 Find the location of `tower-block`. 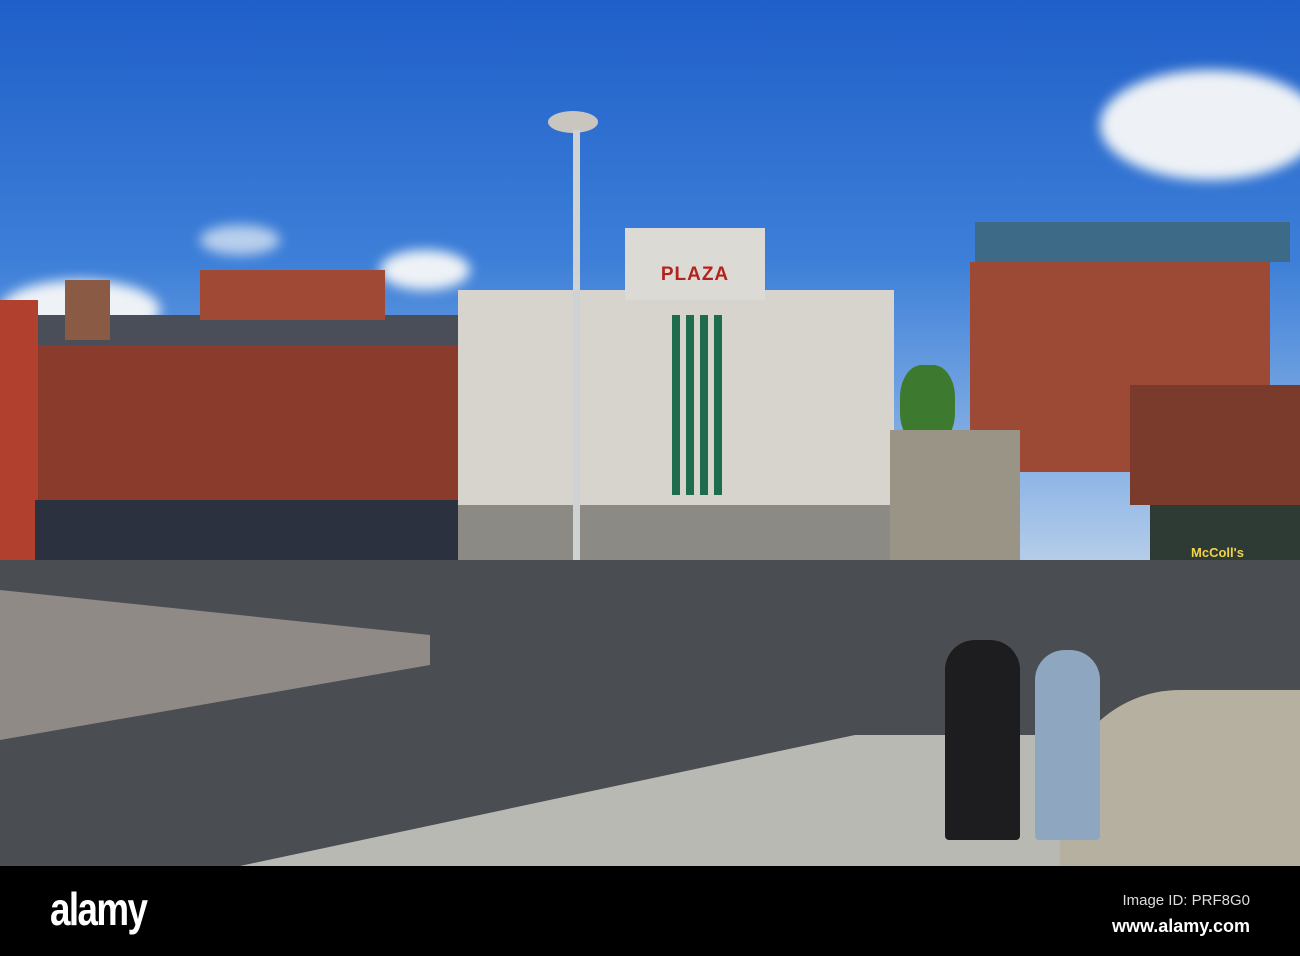

tower-block is located at coordinates (292, 295).